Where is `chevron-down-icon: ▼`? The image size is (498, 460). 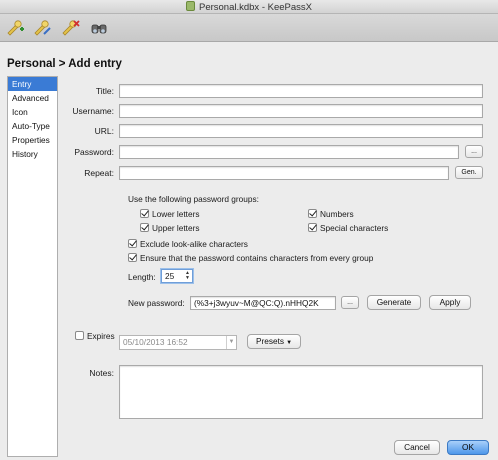 chevron-down-icon: ▼ is located at coordinates (289, 343).